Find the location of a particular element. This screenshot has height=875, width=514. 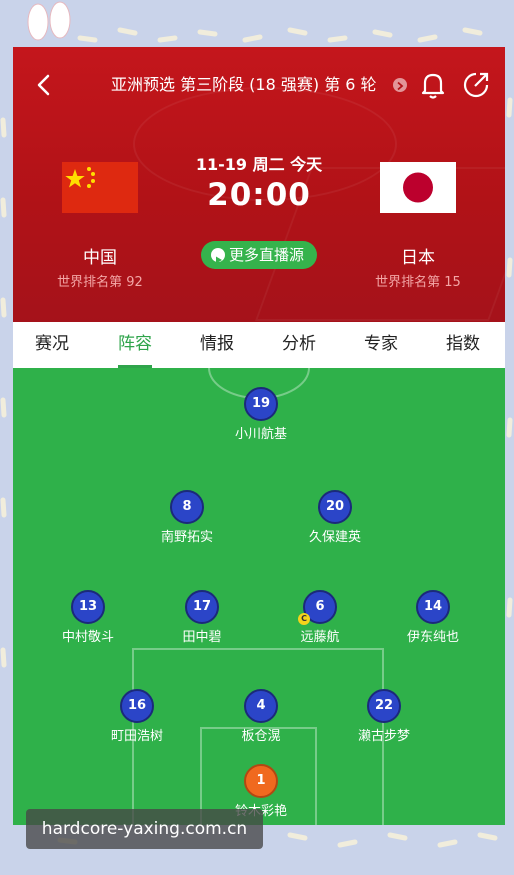

player-token: 19 小川航基 is located at coordinates (261, 417).